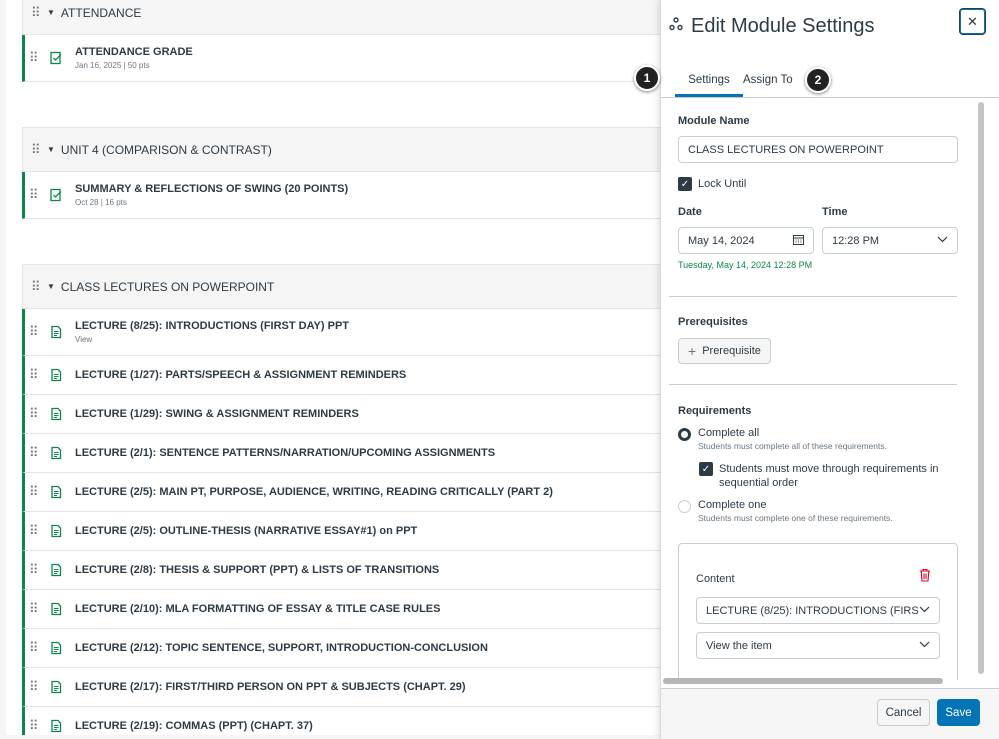  Describe the element at coordinates (739, 645) in the screenshot. I see `requirement-type-value: View the item` at that location.